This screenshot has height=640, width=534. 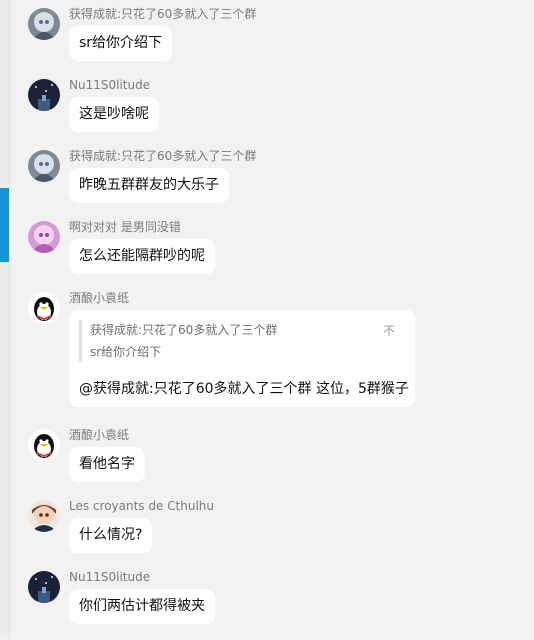 I want to click on message-bubble: 昨晚五群群友的大乐子, so click(x=149, y=185).